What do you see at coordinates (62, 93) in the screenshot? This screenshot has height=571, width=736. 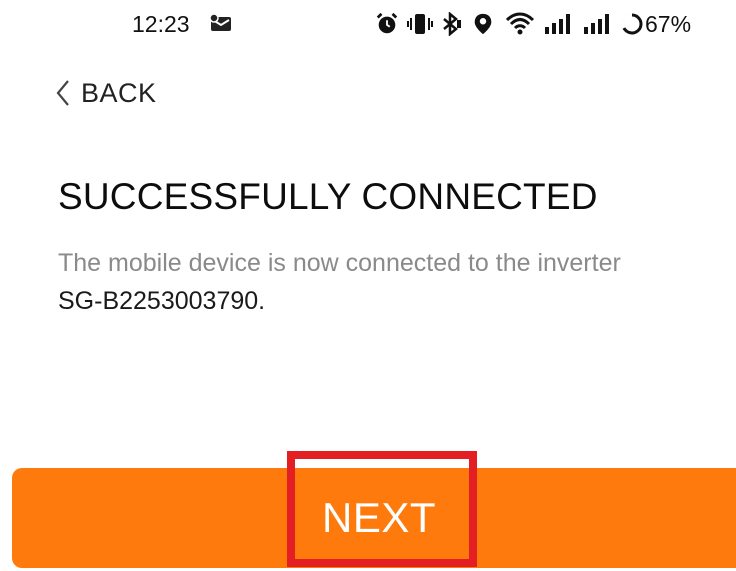 I see `chevron-left-icon` at bounding box center [62, 93].